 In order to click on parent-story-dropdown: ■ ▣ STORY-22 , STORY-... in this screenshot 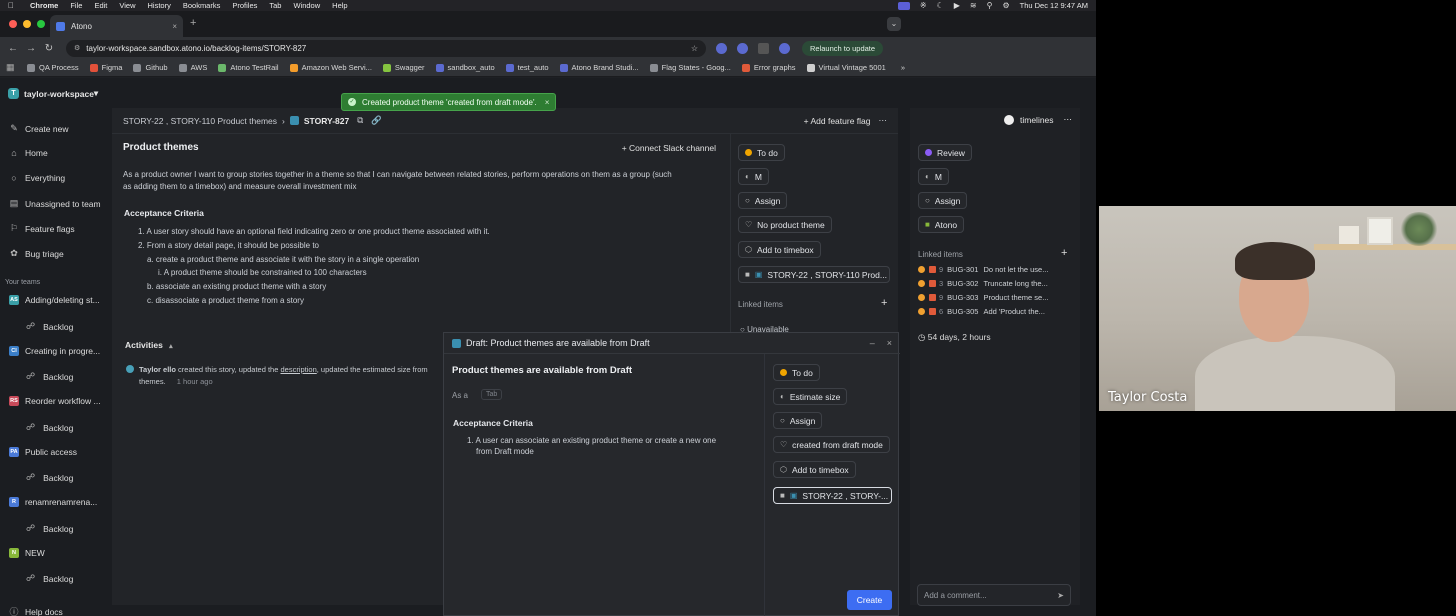, I will do `click(832, 495)`.